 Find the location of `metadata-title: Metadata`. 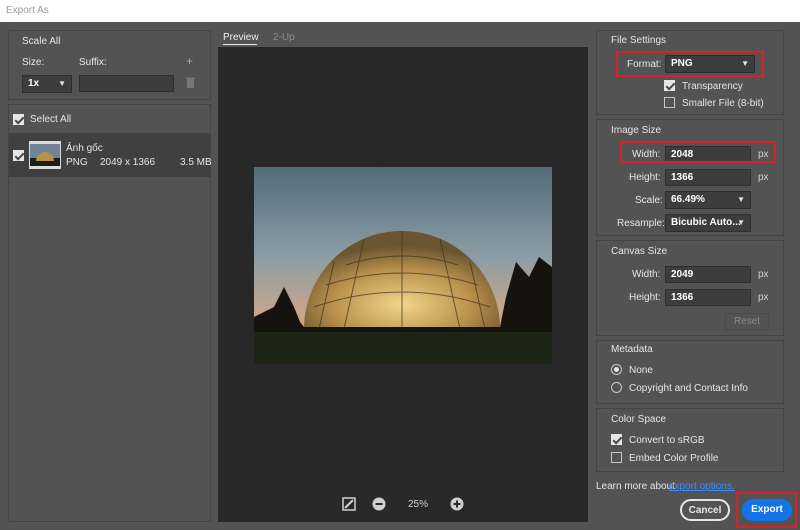

metadata-title: Metadata is located at coordinates (632, 349).